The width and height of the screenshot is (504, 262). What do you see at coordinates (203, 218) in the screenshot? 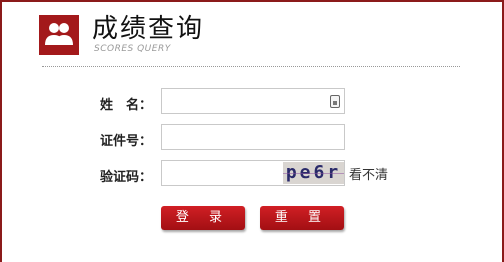
I see `login-button: 登 录` at bounding box center [203, 218].